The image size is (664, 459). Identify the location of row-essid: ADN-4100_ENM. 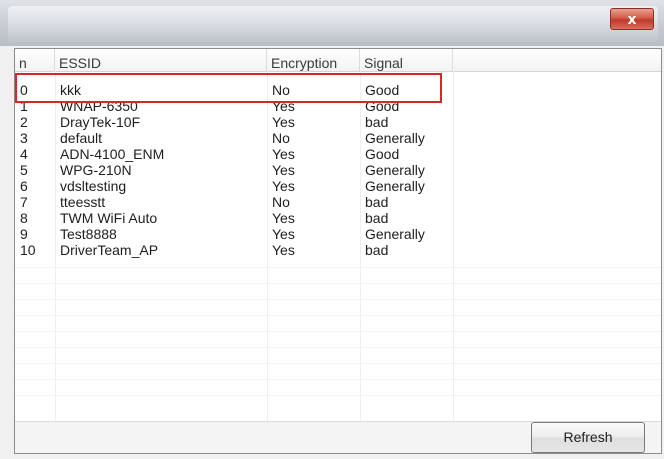
(112, 154).